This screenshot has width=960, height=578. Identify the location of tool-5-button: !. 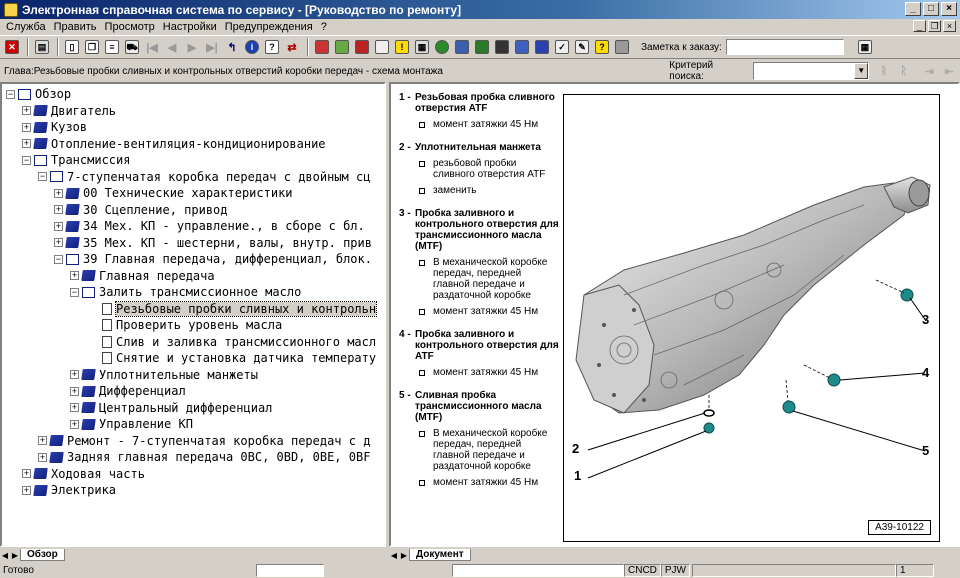
(402, 47).